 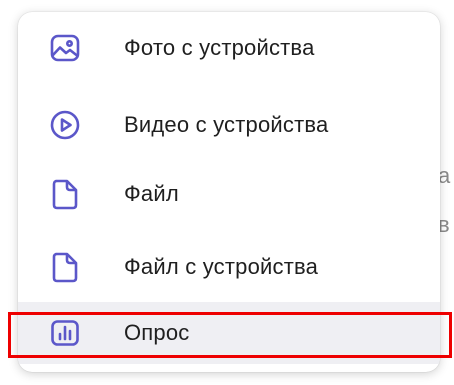 What do you see at coordinates (151, 193) in the screenshot?
I see `menu-item-label: Файл` at bounding box center [151, 193].